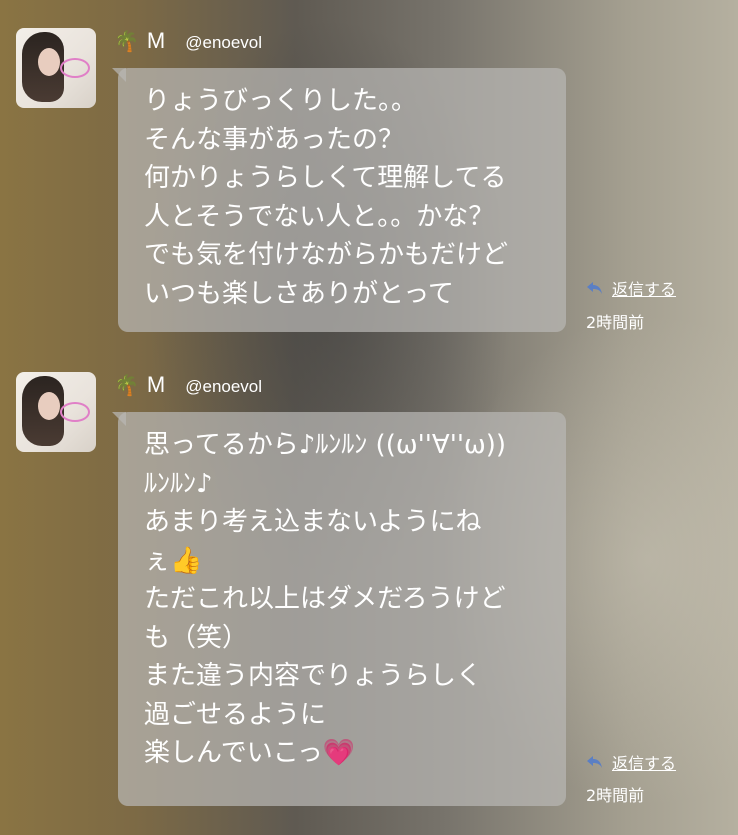  I want to click on message-line: 人とそうでない人と。。かな？, so click(319, 216).